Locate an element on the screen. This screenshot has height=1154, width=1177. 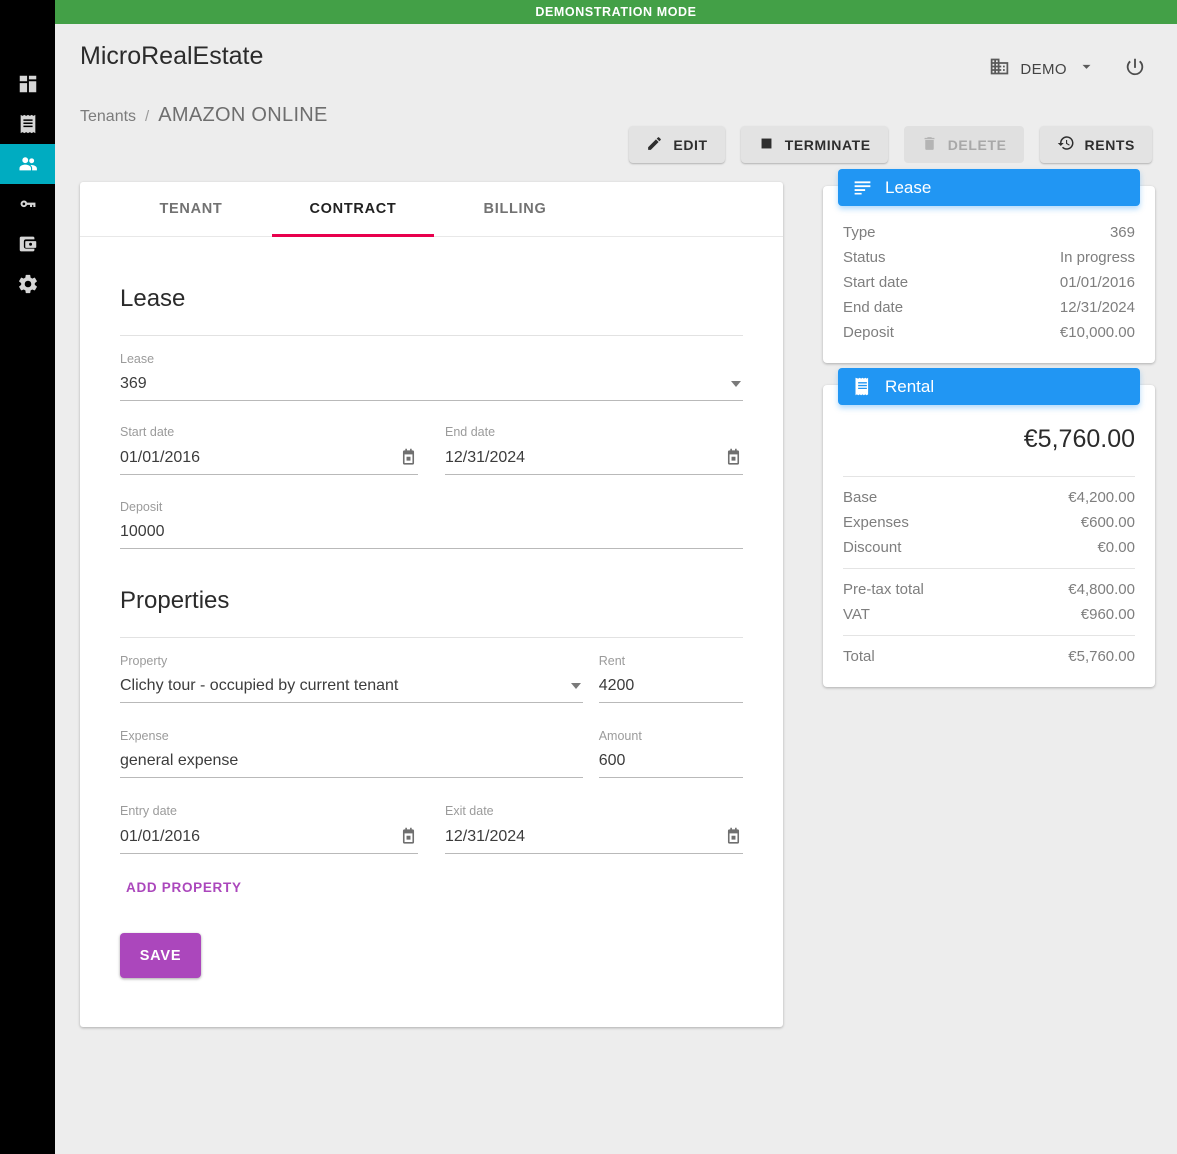
exit-date-field: Exit date 12/31/2024 is located at coordinates (594, 829).